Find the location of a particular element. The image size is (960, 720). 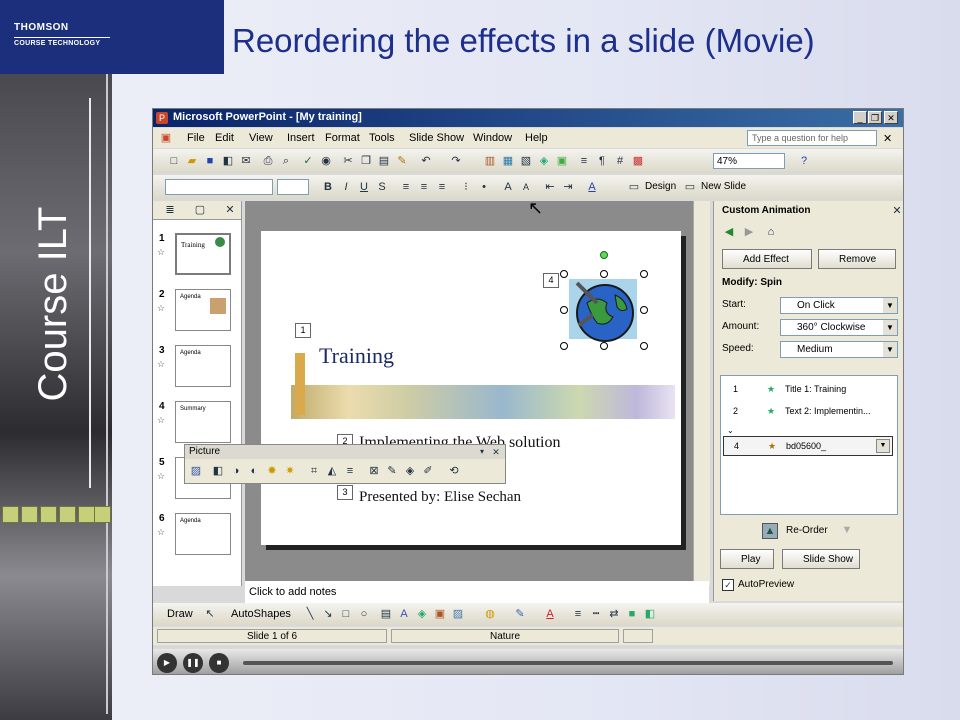

set-transparent-icon: ✐ is located at coordinates (428, 471).